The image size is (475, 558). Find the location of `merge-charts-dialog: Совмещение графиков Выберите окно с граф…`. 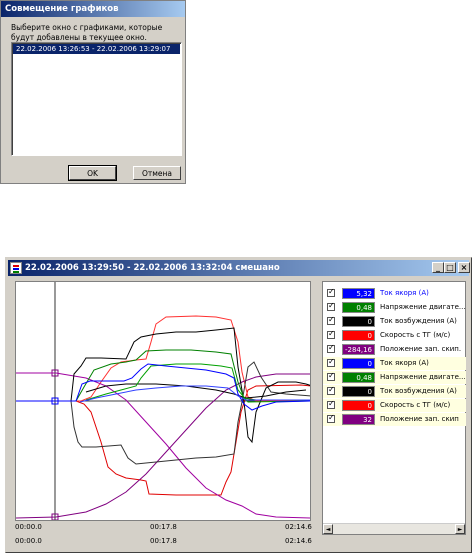

merge-charts-dialog: Совмещение графиков Выберите окно с граф… is located at coordinates (93, 92).